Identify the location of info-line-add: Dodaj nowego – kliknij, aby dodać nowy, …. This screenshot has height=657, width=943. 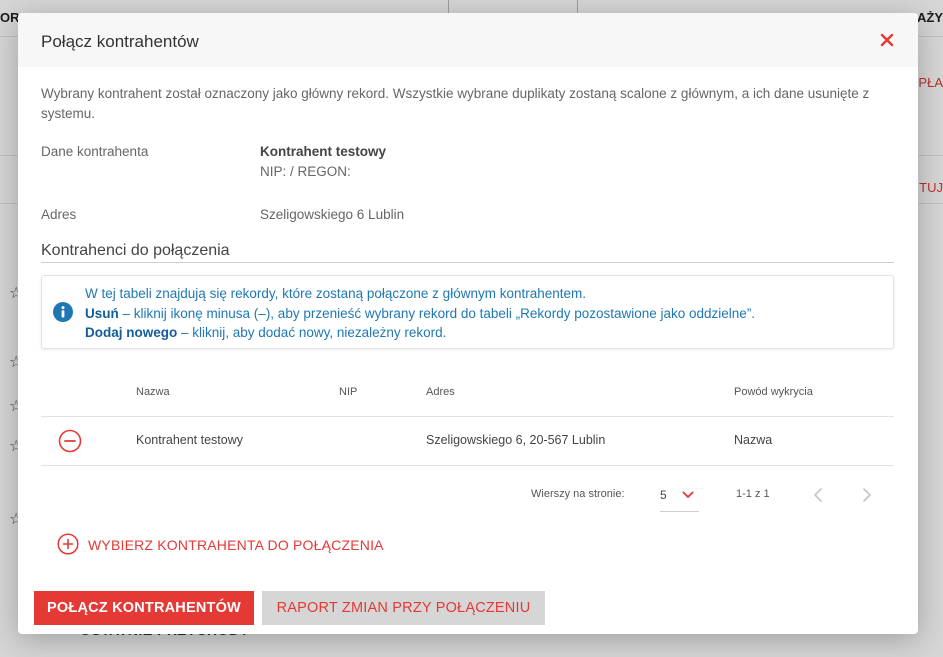
(265, 332).